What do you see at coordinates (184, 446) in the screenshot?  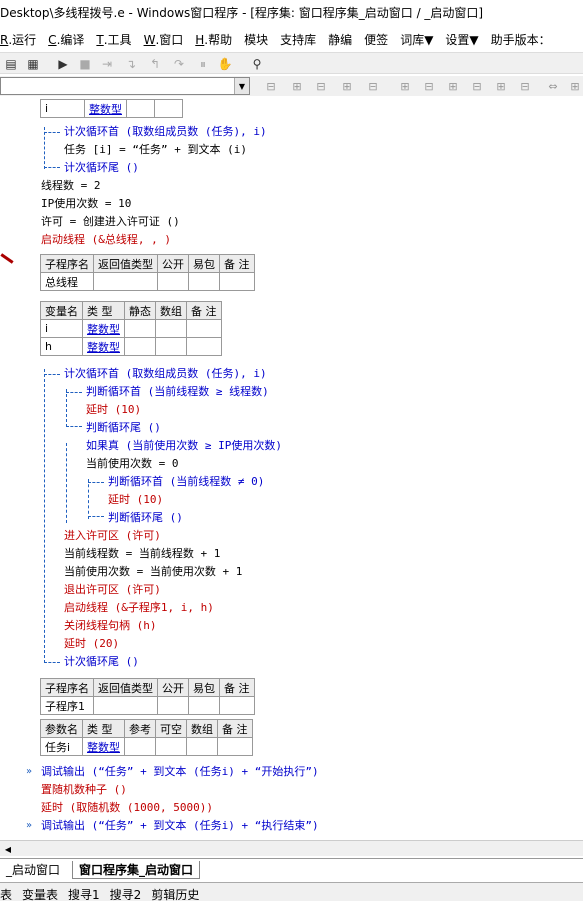 I see `code-line: 如果真 (当前使用次数 ≥ IP使用次数)` at bounding box center [184, 446].